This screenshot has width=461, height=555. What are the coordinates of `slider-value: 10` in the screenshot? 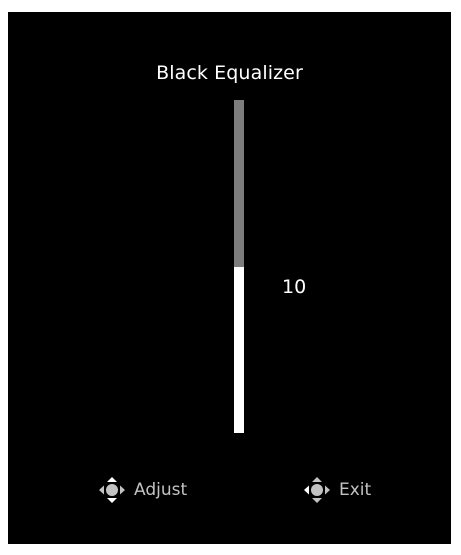 It's located at (294, 287).